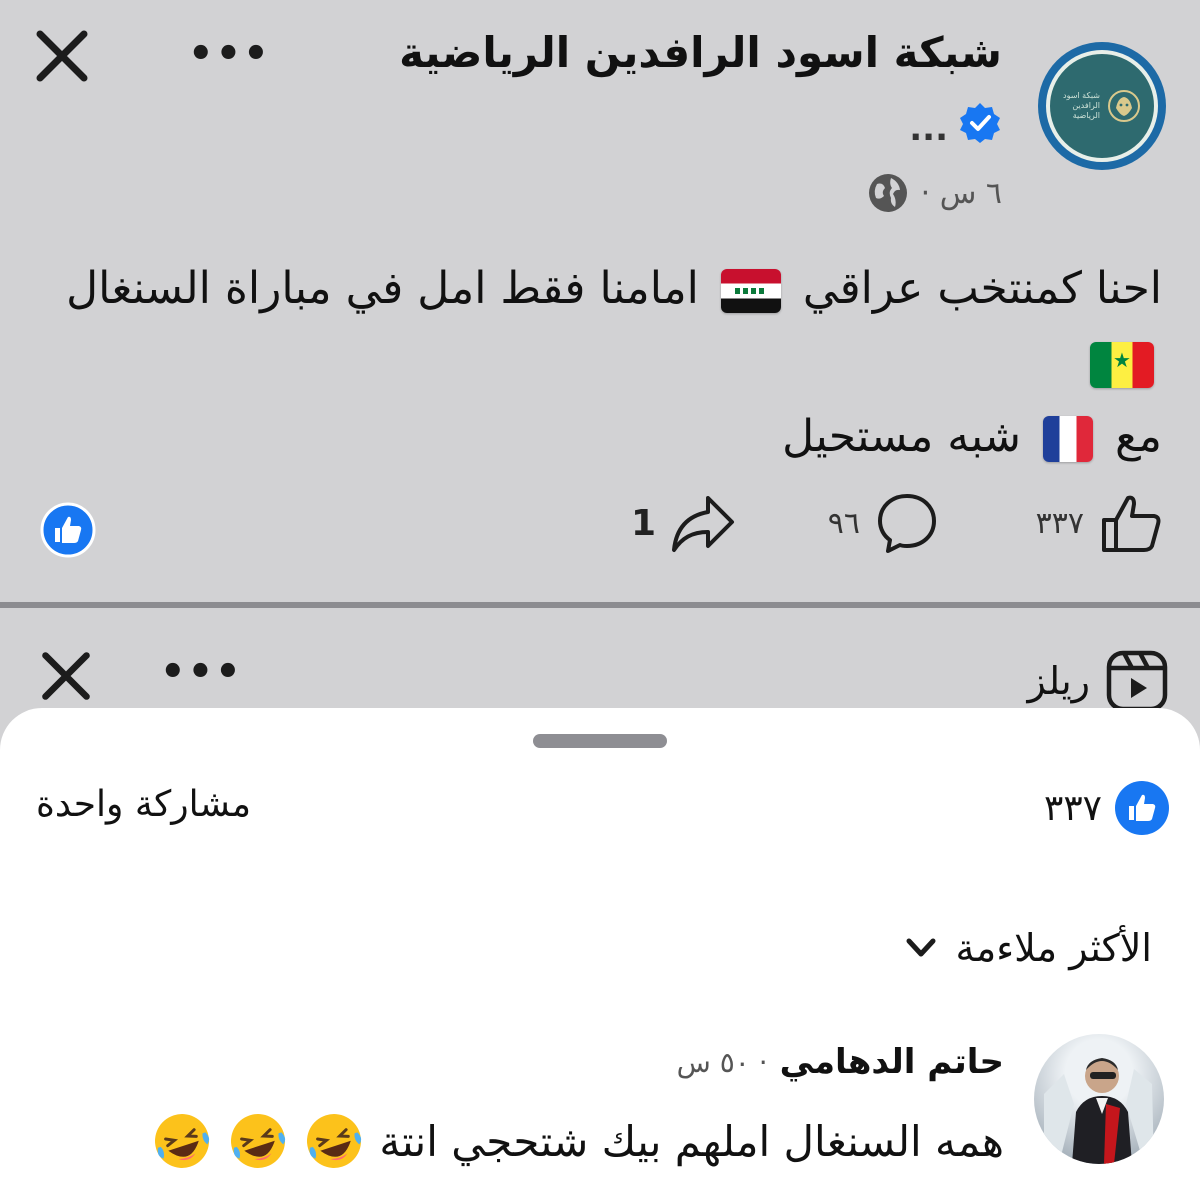 This screenshot has width=1200, height=1195. I want to click on comment-body: همه السنغال املهم بيك شتحجي انتة, so click(577, 1141).